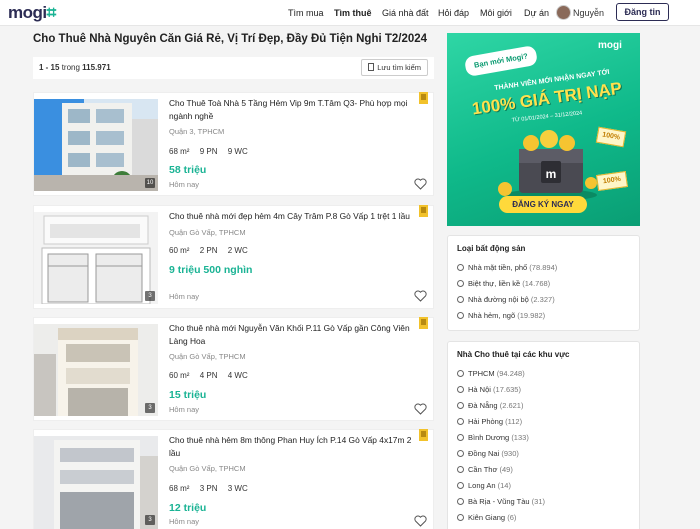  What do you see at coordinates (536, 283) in the screenshot?
I see `item-count: (14.768)` at bounding box center [536, 283].